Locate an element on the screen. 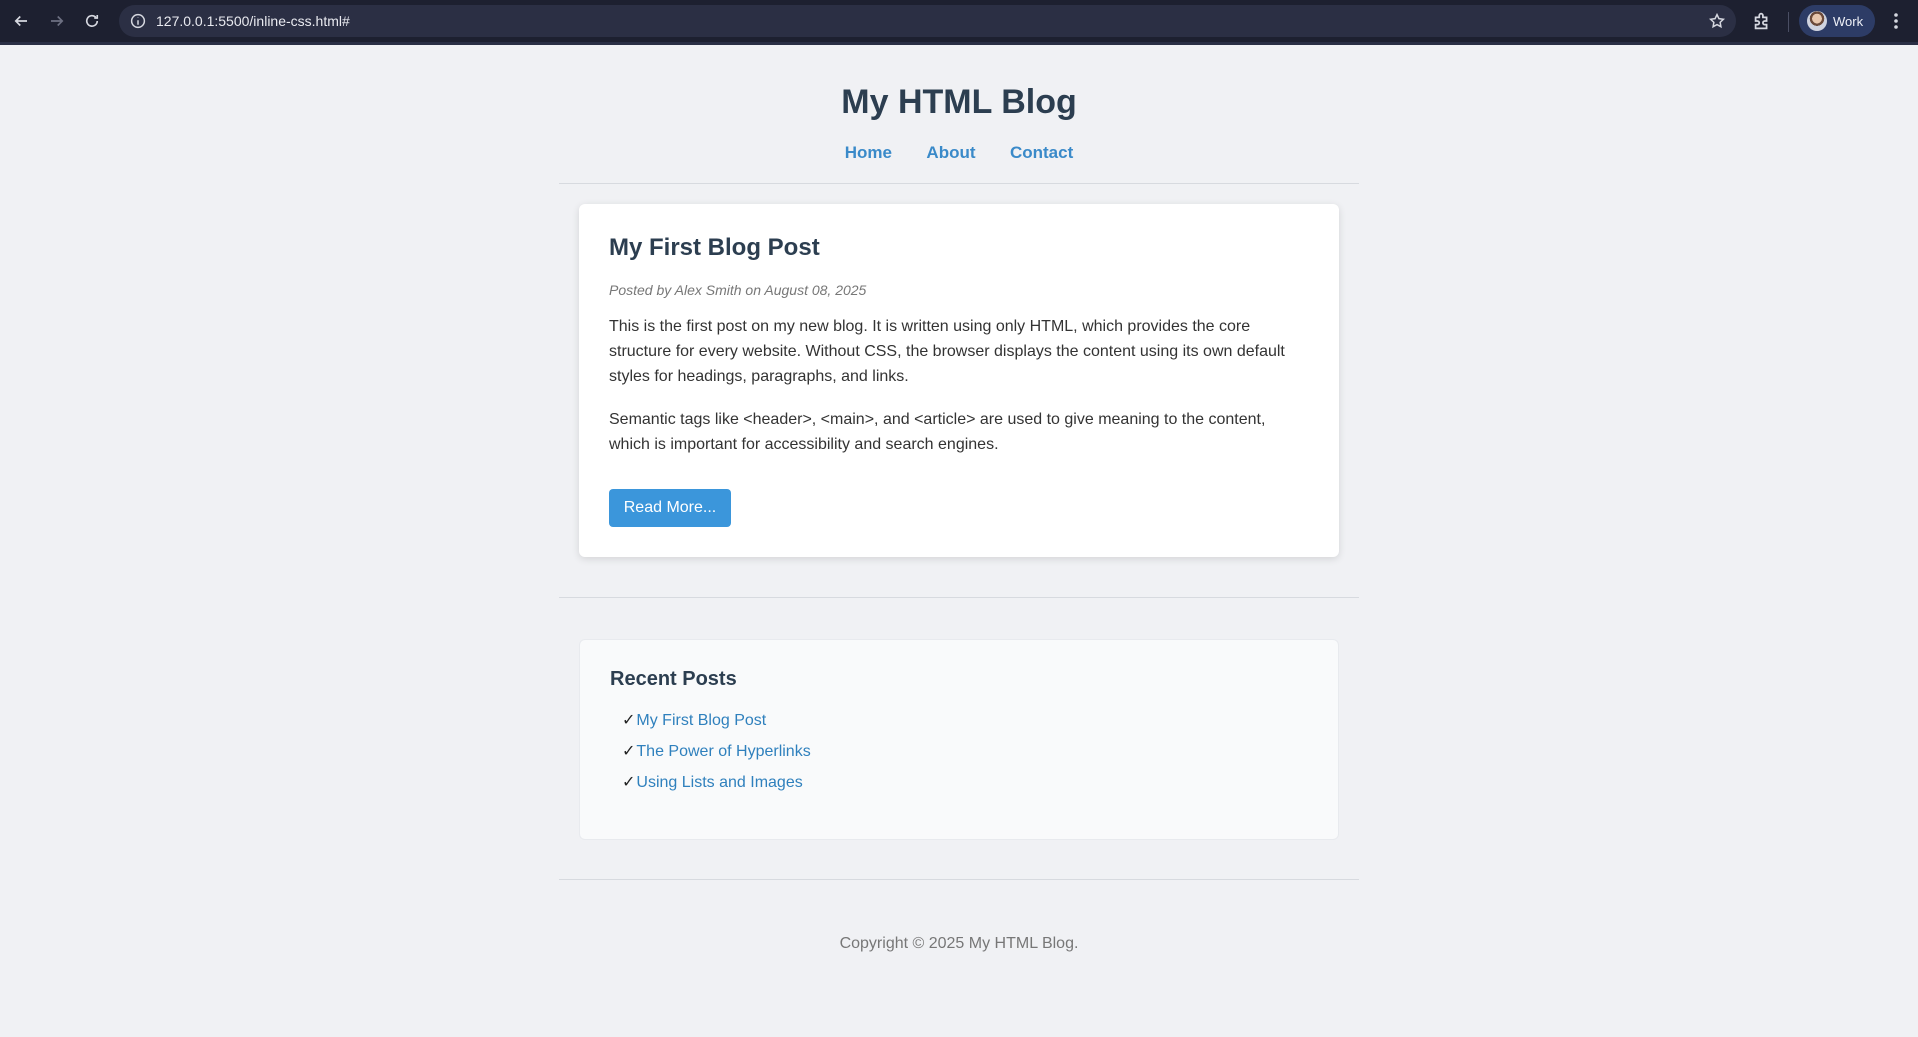  post-title: My First Blog Post is located at coordinates (714, 247).